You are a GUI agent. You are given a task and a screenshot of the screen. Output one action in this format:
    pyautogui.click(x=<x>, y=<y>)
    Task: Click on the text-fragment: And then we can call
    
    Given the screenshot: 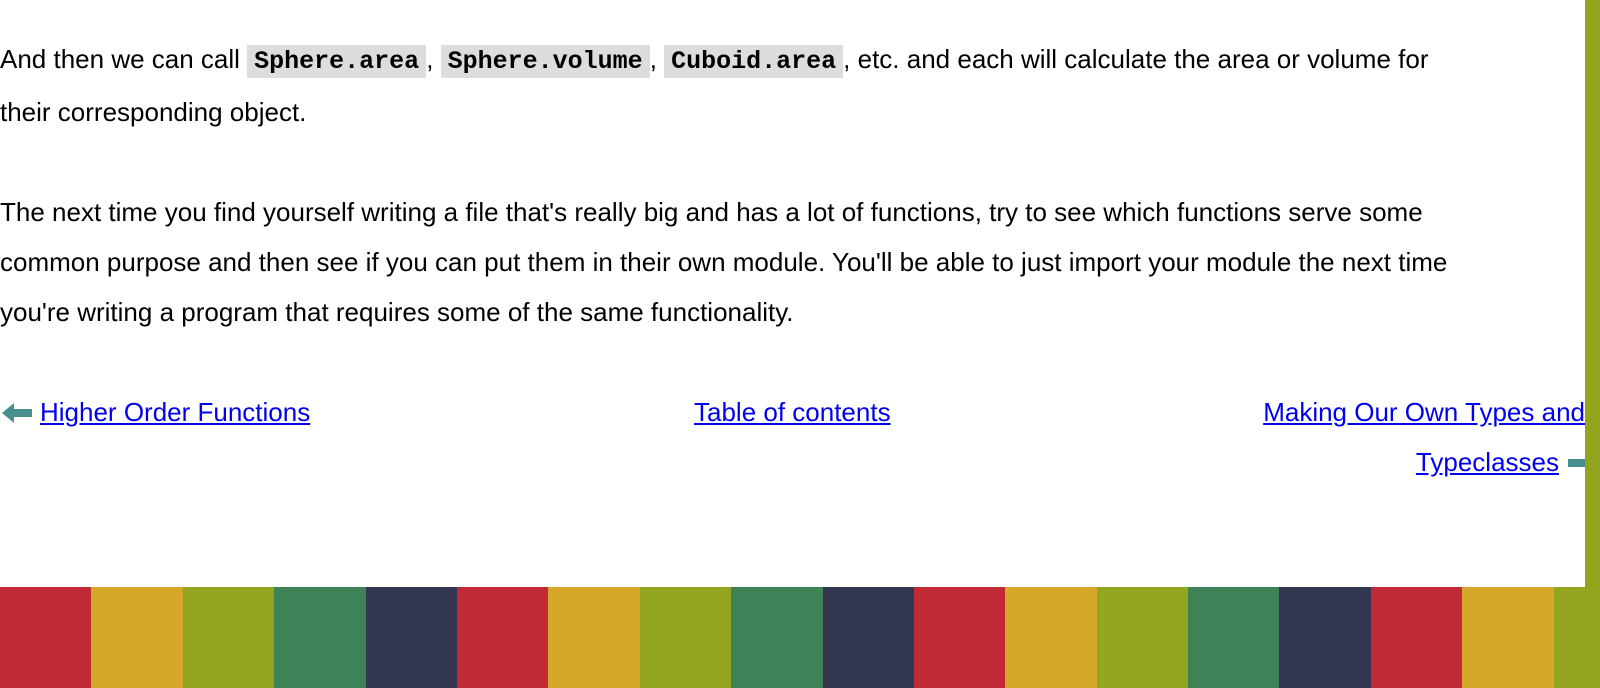 What is the action you would take?
    pyautogui.click(x=124, y=59)
    